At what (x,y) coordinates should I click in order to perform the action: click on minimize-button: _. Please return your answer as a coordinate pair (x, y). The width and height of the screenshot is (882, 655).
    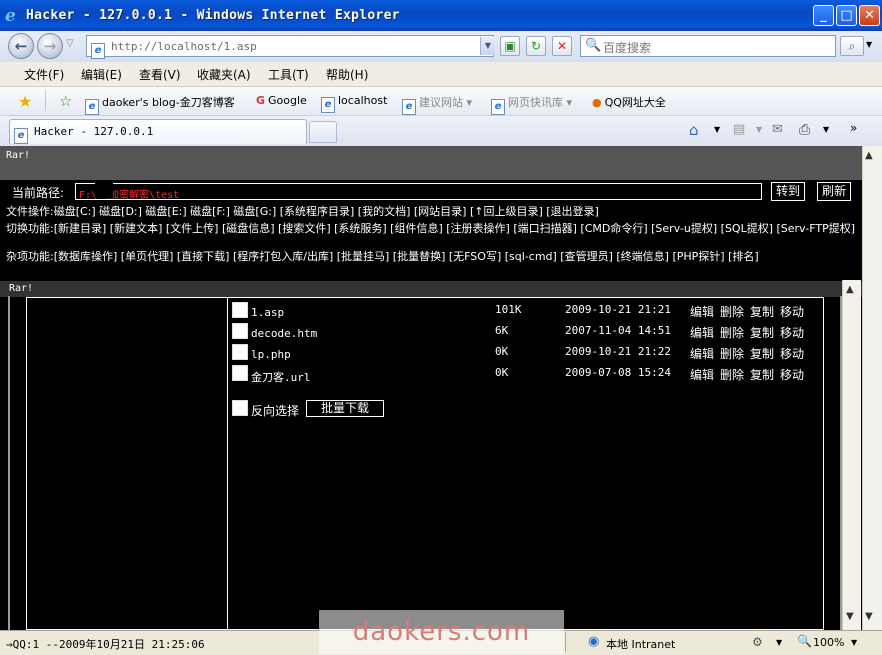
    Looking at the image, I should click on (823, 15).